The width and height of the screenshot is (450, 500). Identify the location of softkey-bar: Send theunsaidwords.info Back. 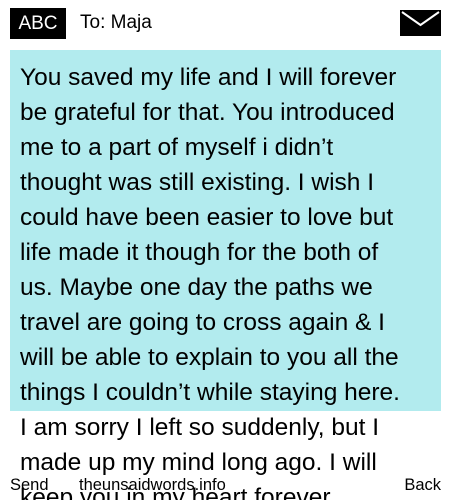
(225, 485).